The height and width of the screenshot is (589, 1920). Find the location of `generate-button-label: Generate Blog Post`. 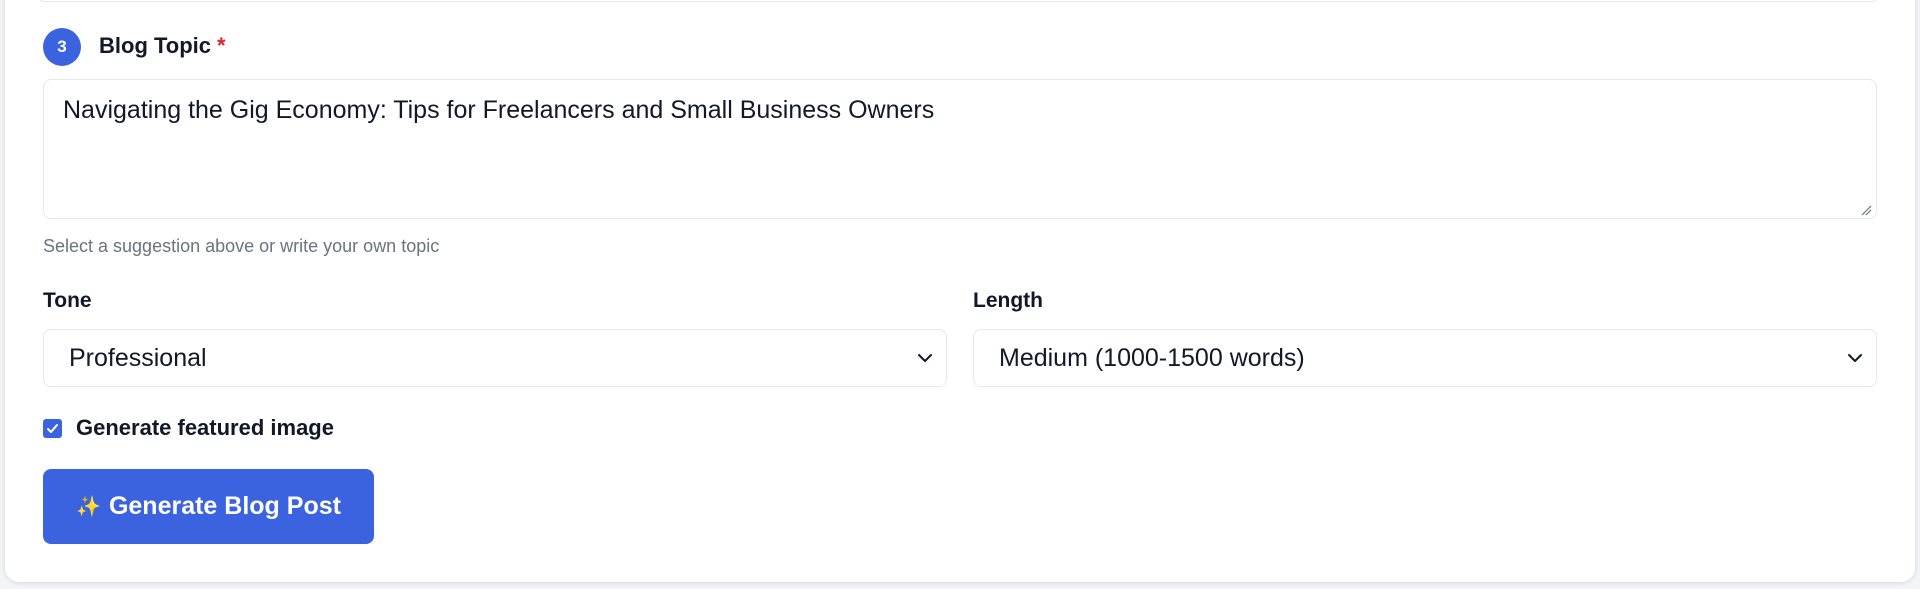

generate-button-label: Generate Blog Post is located at coordinates (224, 506).